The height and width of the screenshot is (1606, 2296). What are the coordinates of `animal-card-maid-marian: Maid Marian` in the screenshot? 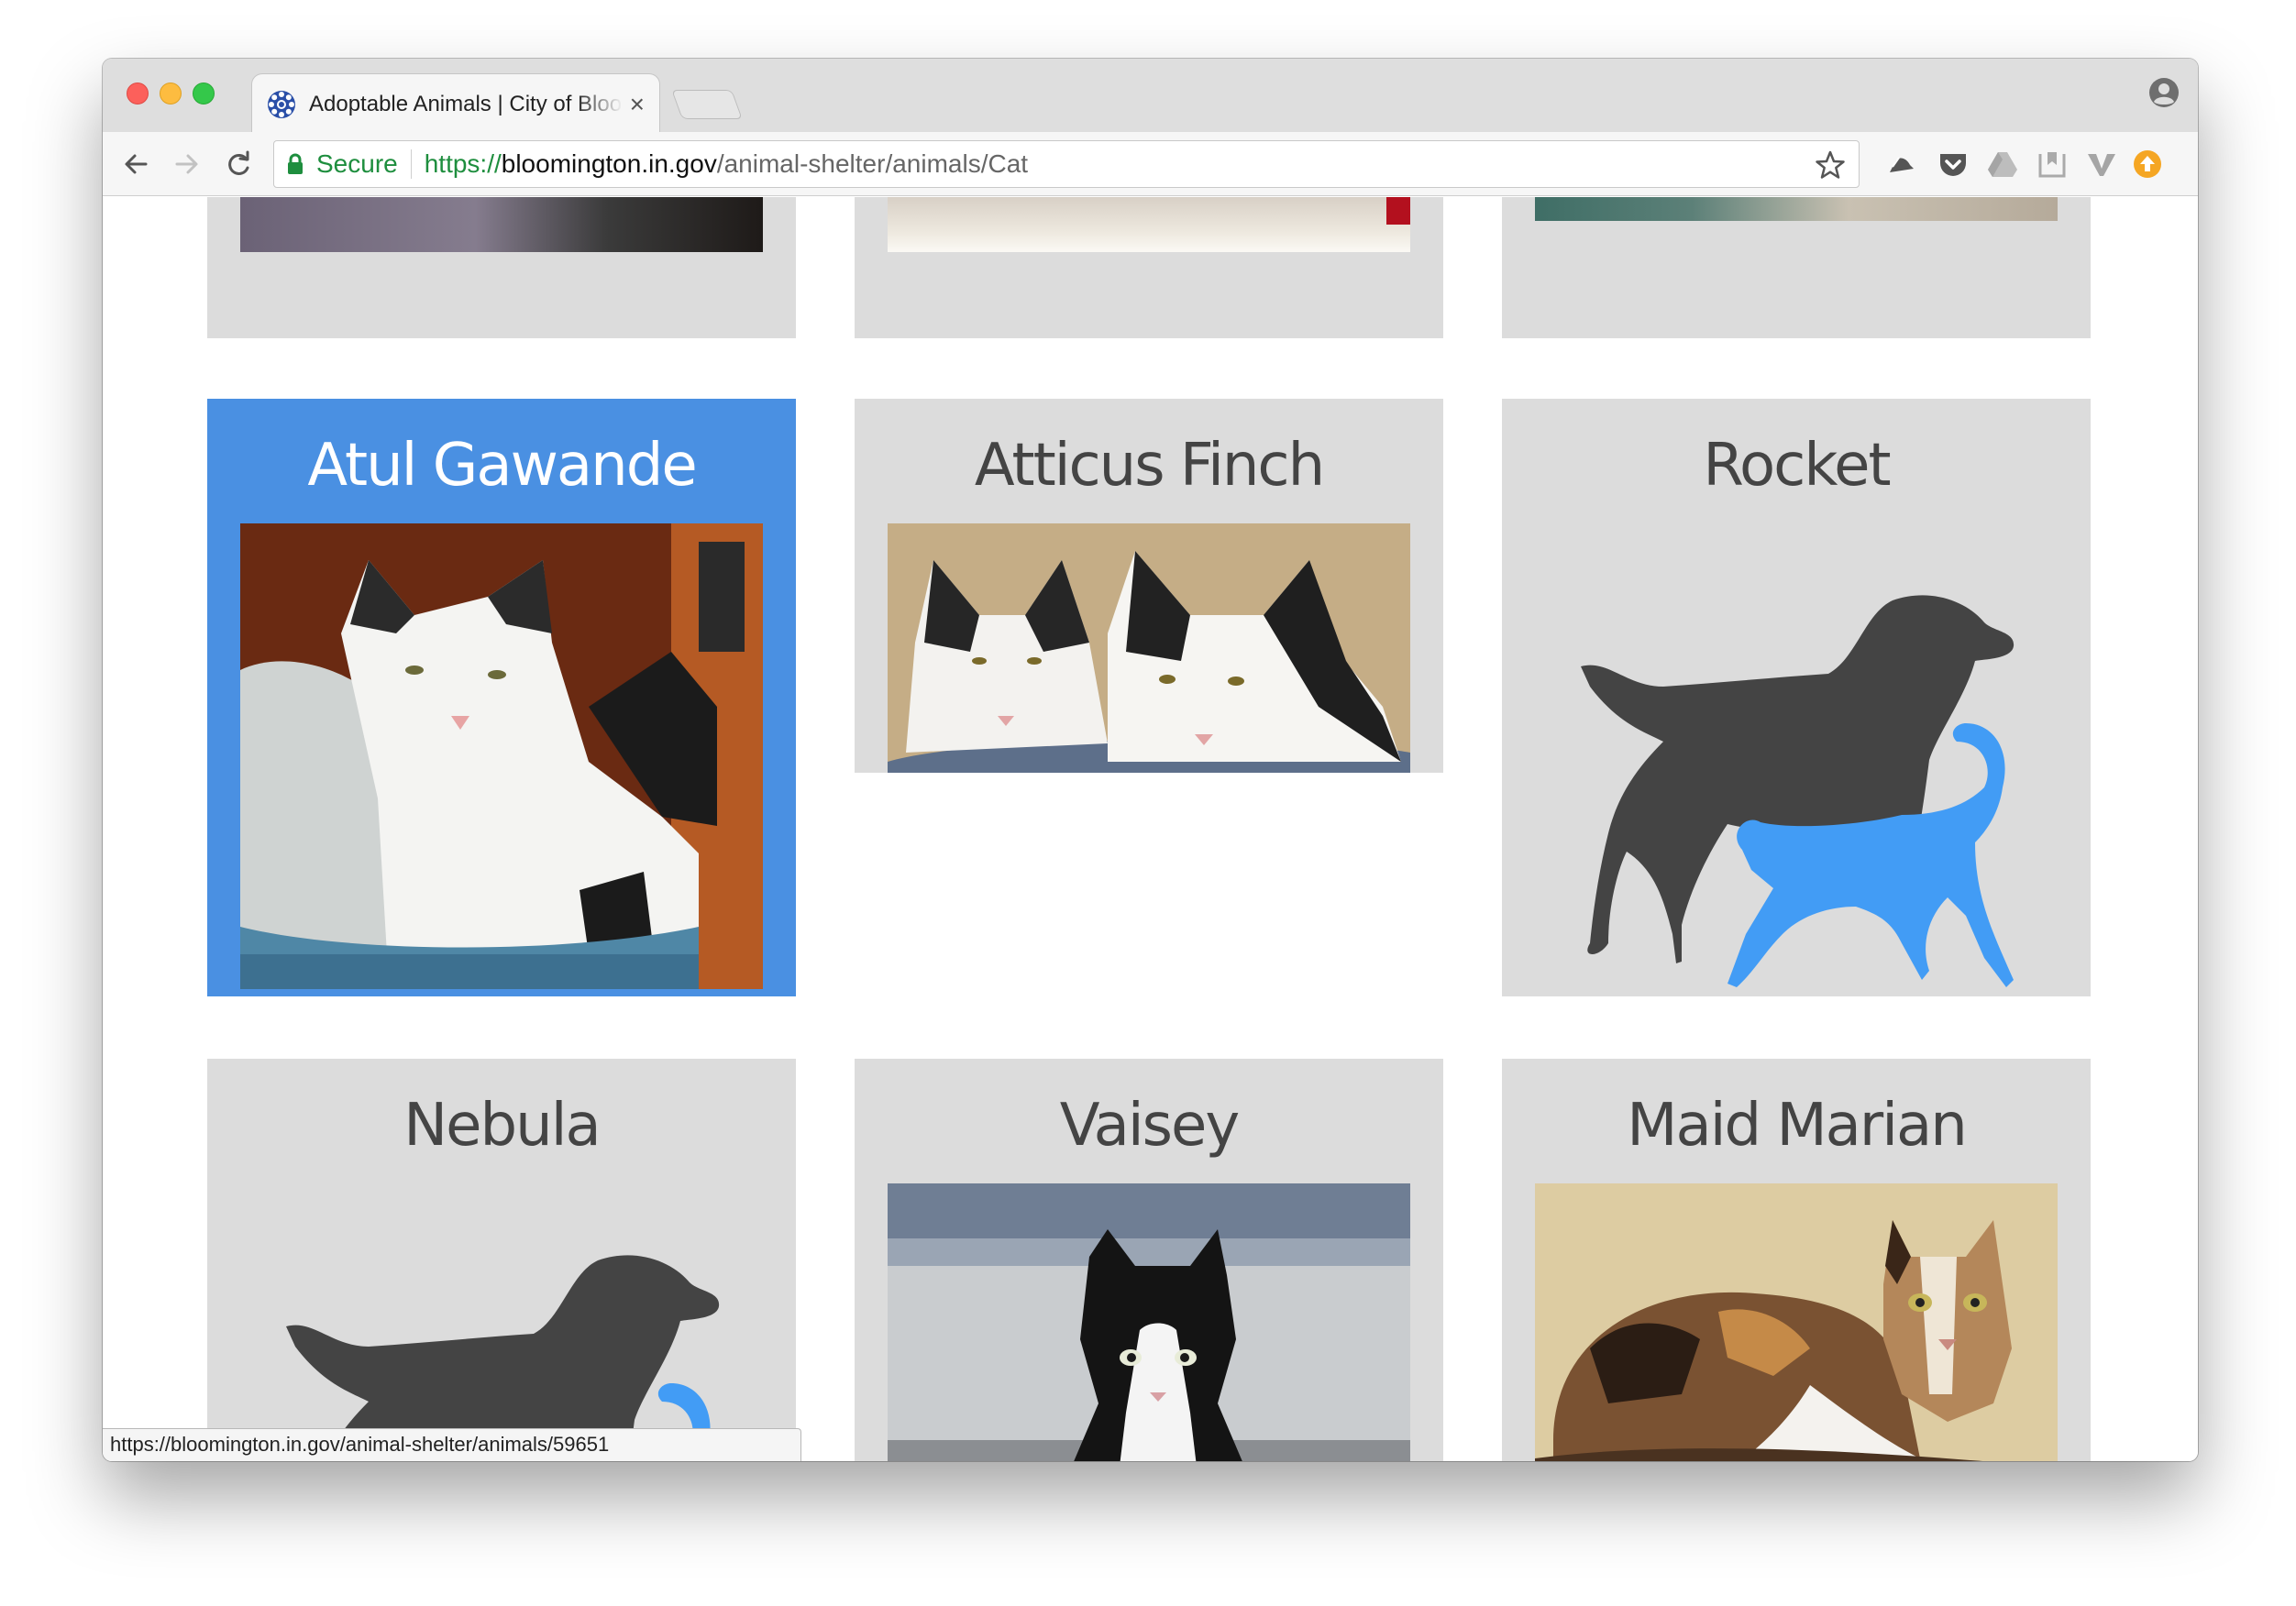 It's located at (1796, 1260).